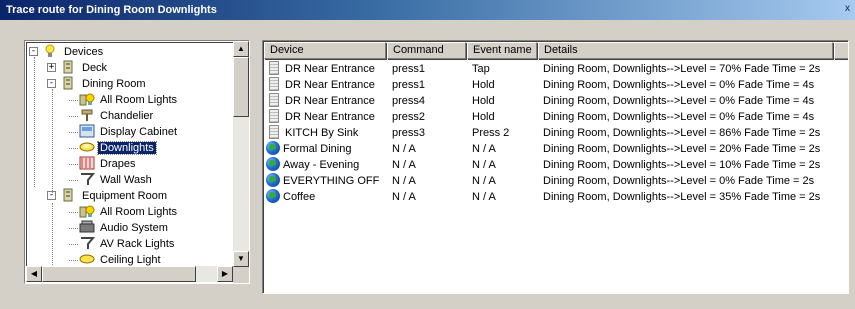 Image resolution: width=855 pixels, height=309 pixels. What do you see at coordinates (331, 181) in the screenshot?
I see `cell-device-text: EVERYTHING OFF` at bounding box center [331, 181].